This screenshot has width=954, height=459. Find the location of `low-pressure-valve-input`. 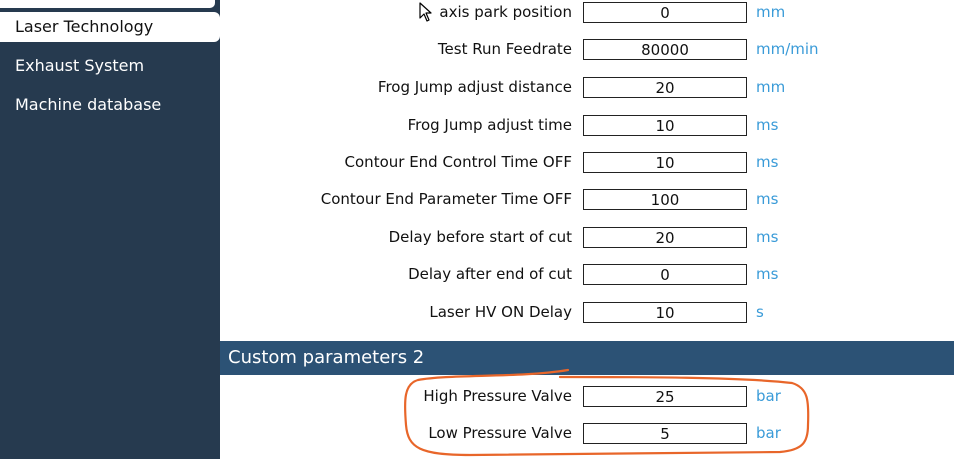

low-pressure-valve-input is located at coordinates (665, 433).